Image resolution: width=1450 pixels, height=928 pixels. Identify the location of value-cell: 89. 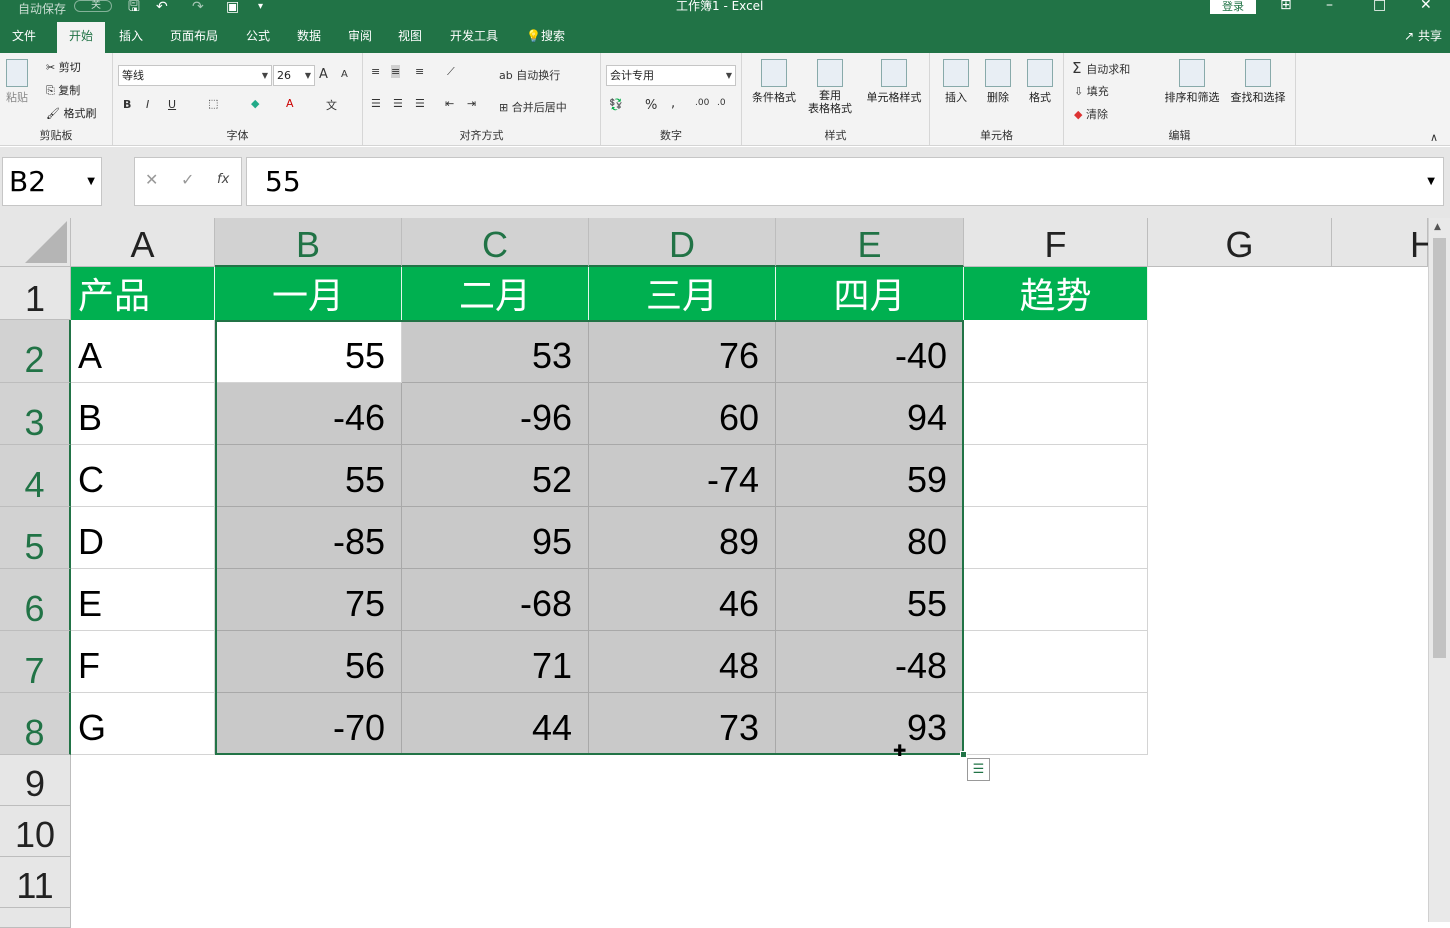
(682, 538).